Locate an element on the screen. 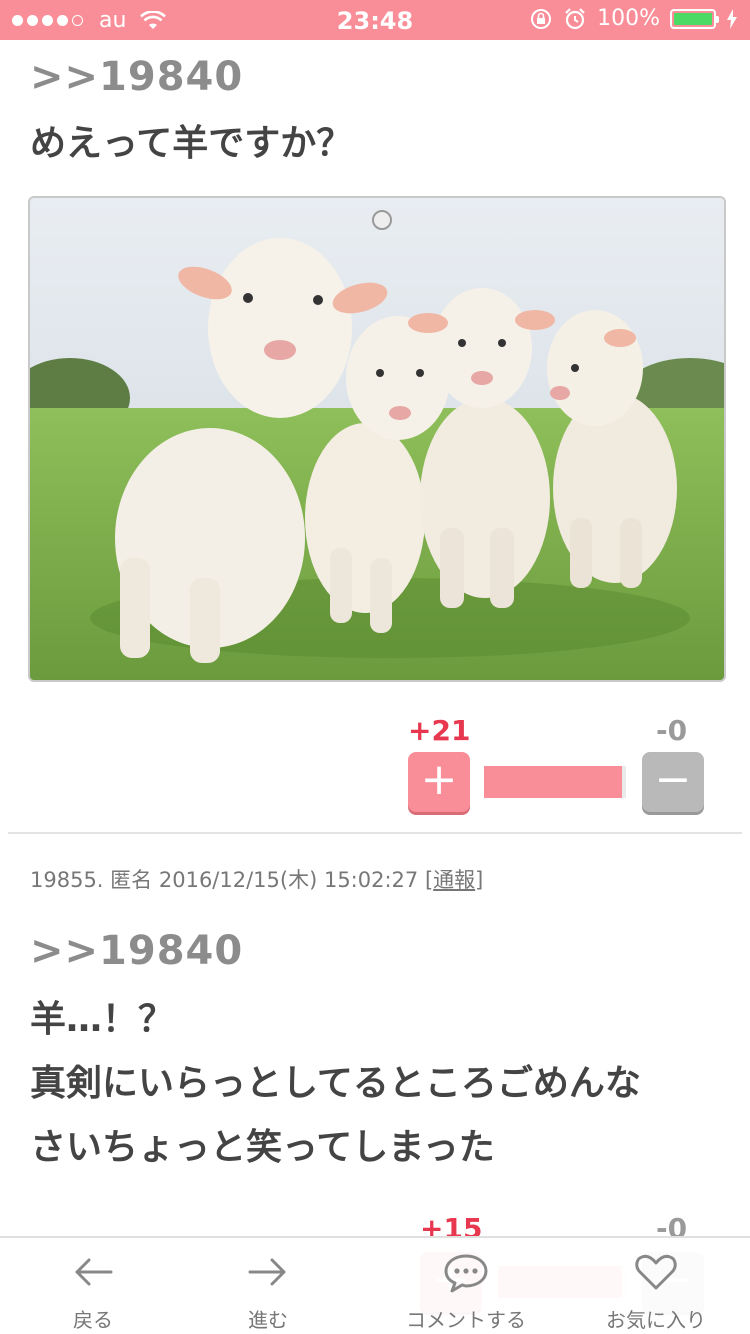  back-button: 戻る is located at coordinates (93, 1286).